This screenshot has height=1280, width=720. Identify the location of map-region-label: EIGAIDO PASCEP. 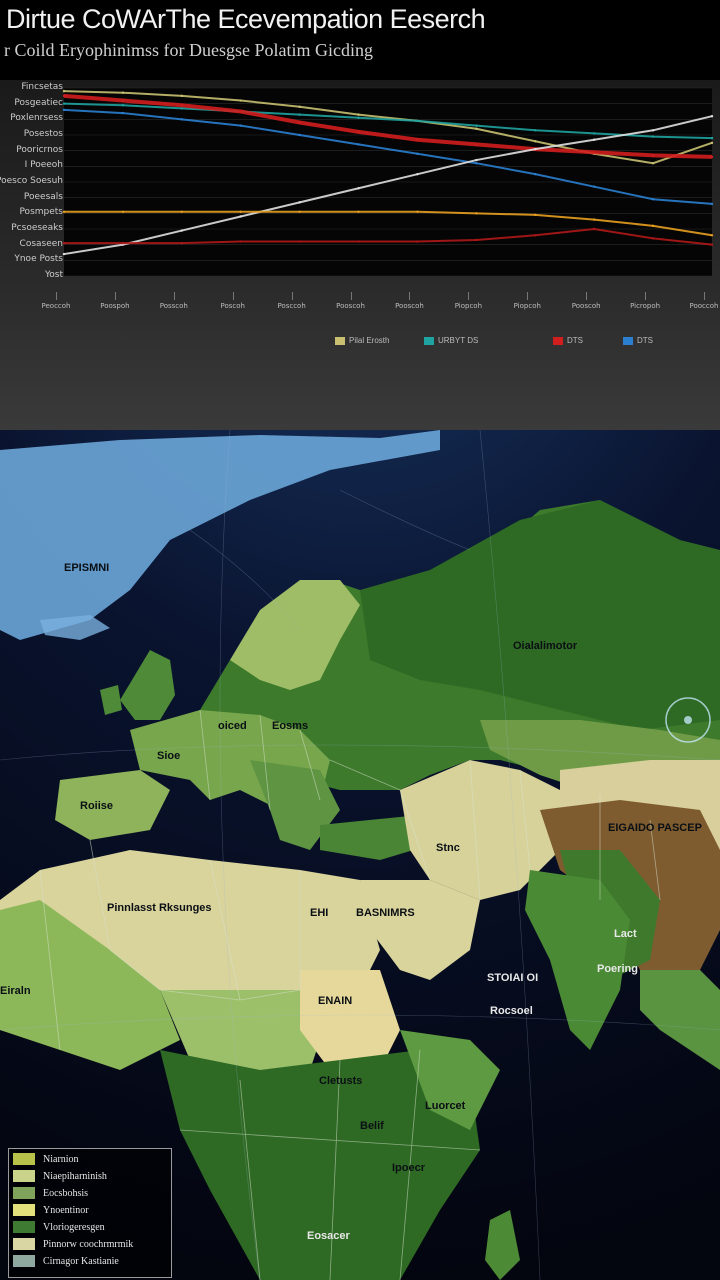
(655, 828).